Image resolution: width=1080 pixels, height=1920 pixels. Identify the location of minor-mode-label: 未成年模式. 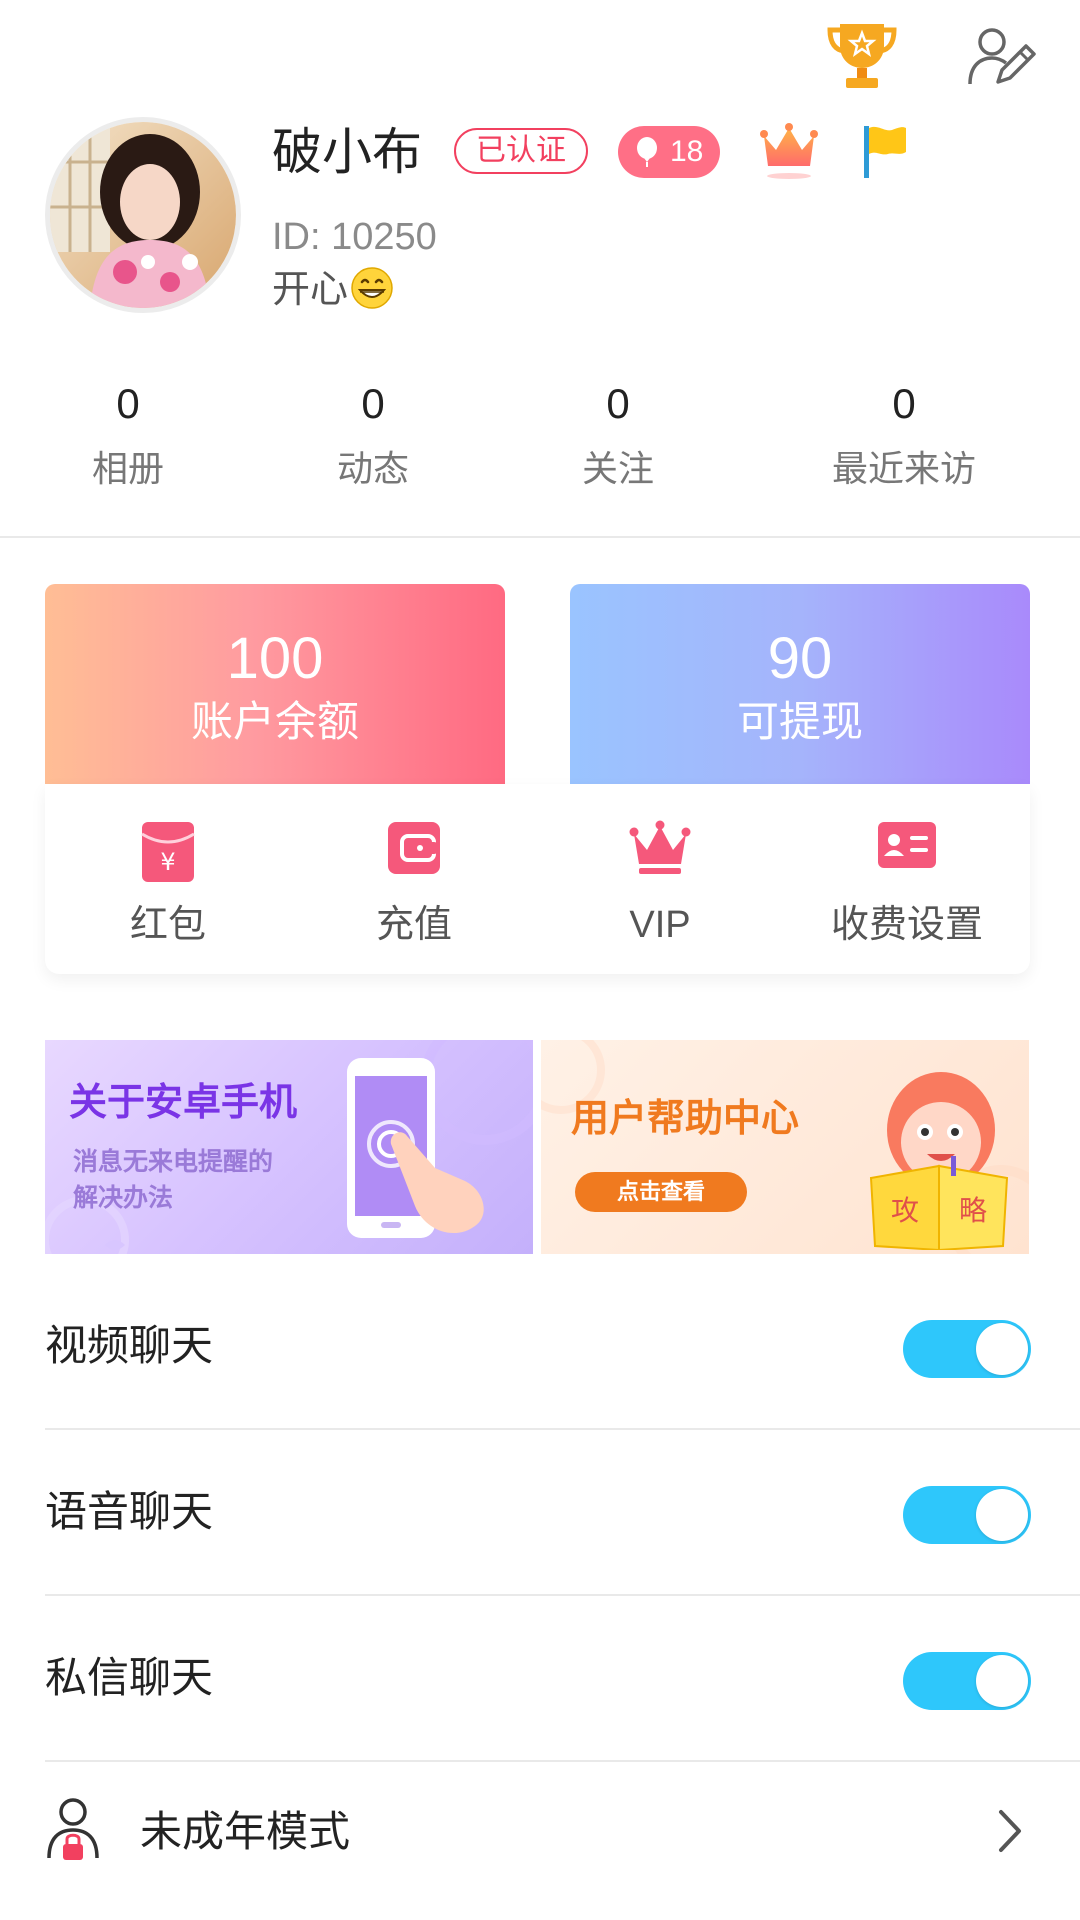
(245, 1831).